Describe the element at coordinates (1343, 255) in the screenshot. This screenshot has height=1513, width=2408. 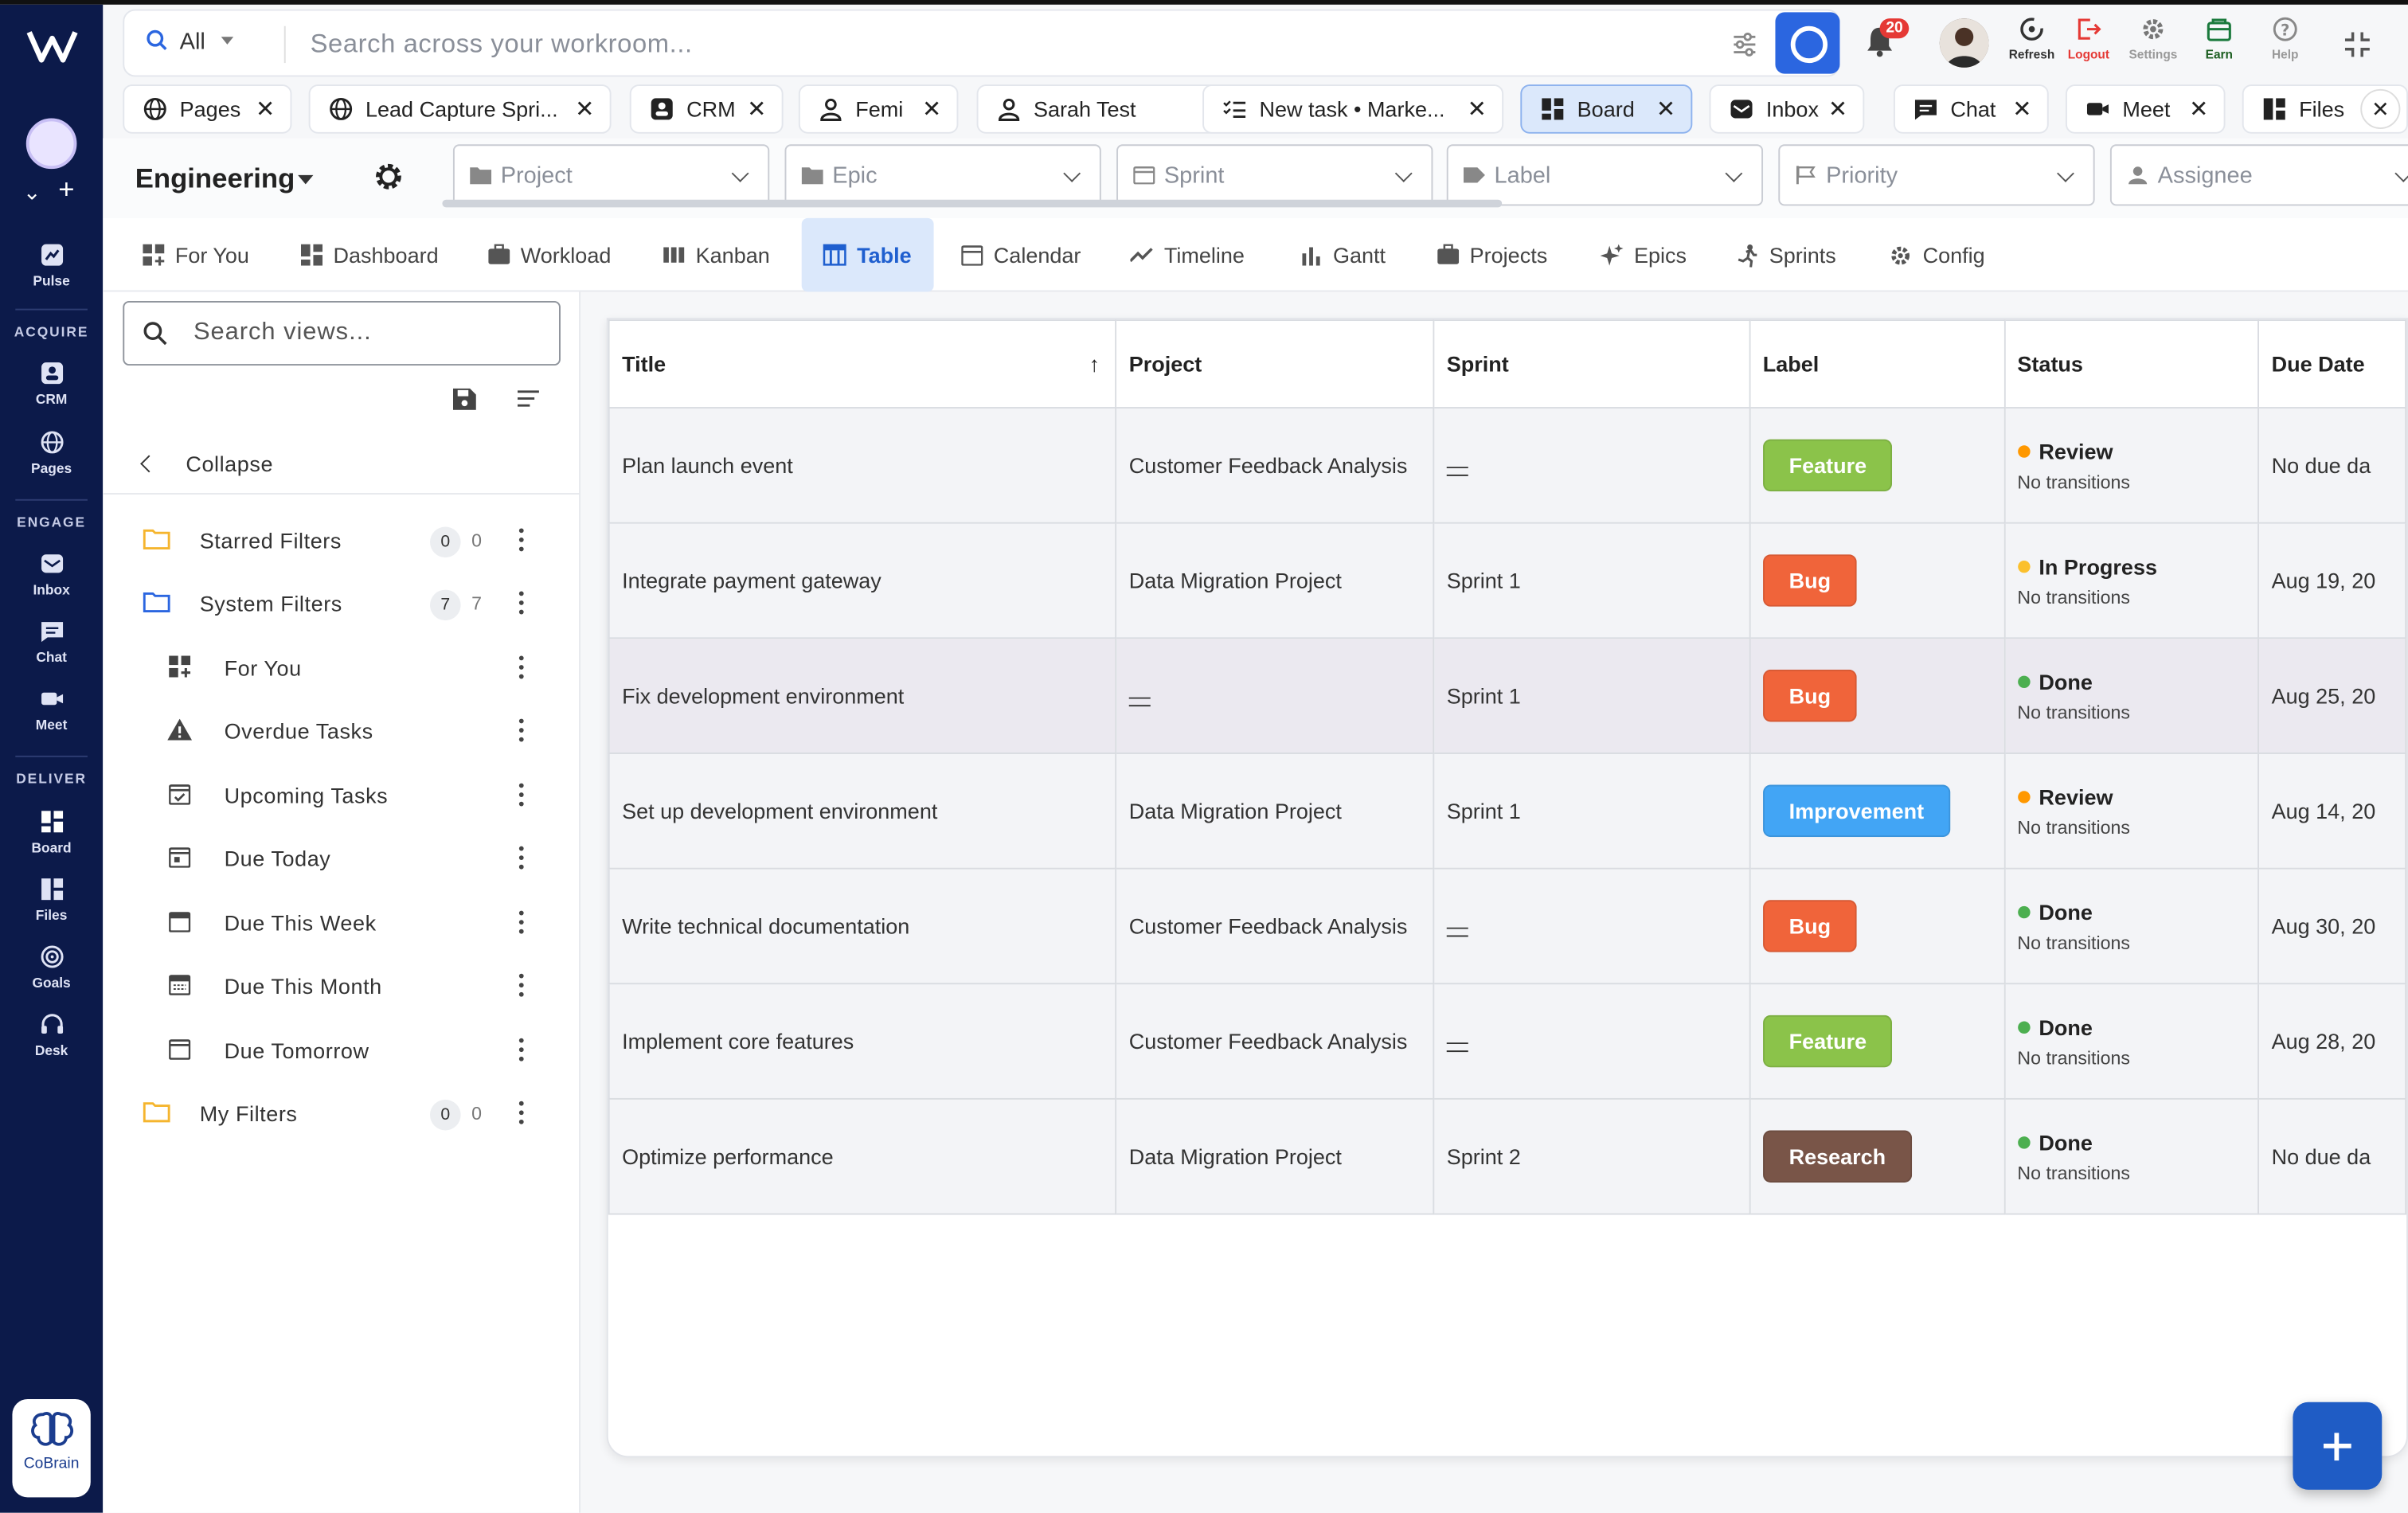
I see `nav-gantt: Gantt` at that location.